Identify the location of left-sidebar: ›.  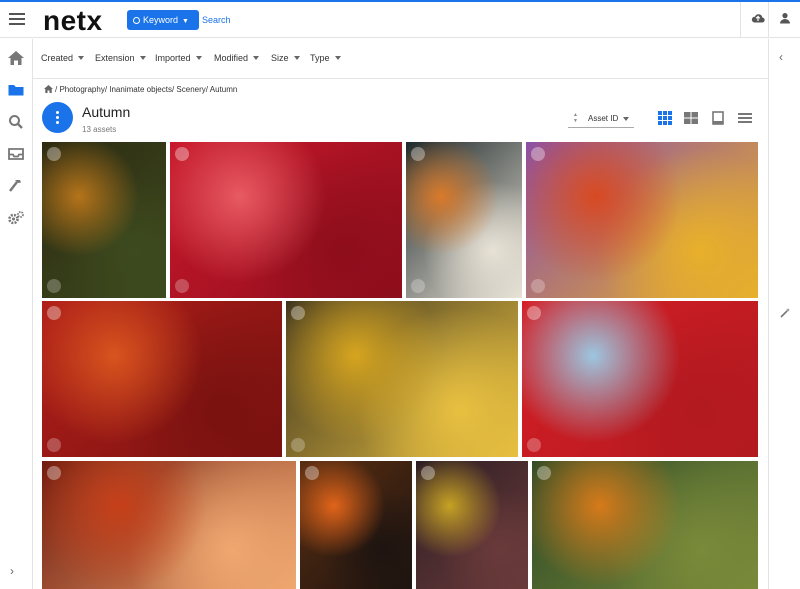
(16, 314).